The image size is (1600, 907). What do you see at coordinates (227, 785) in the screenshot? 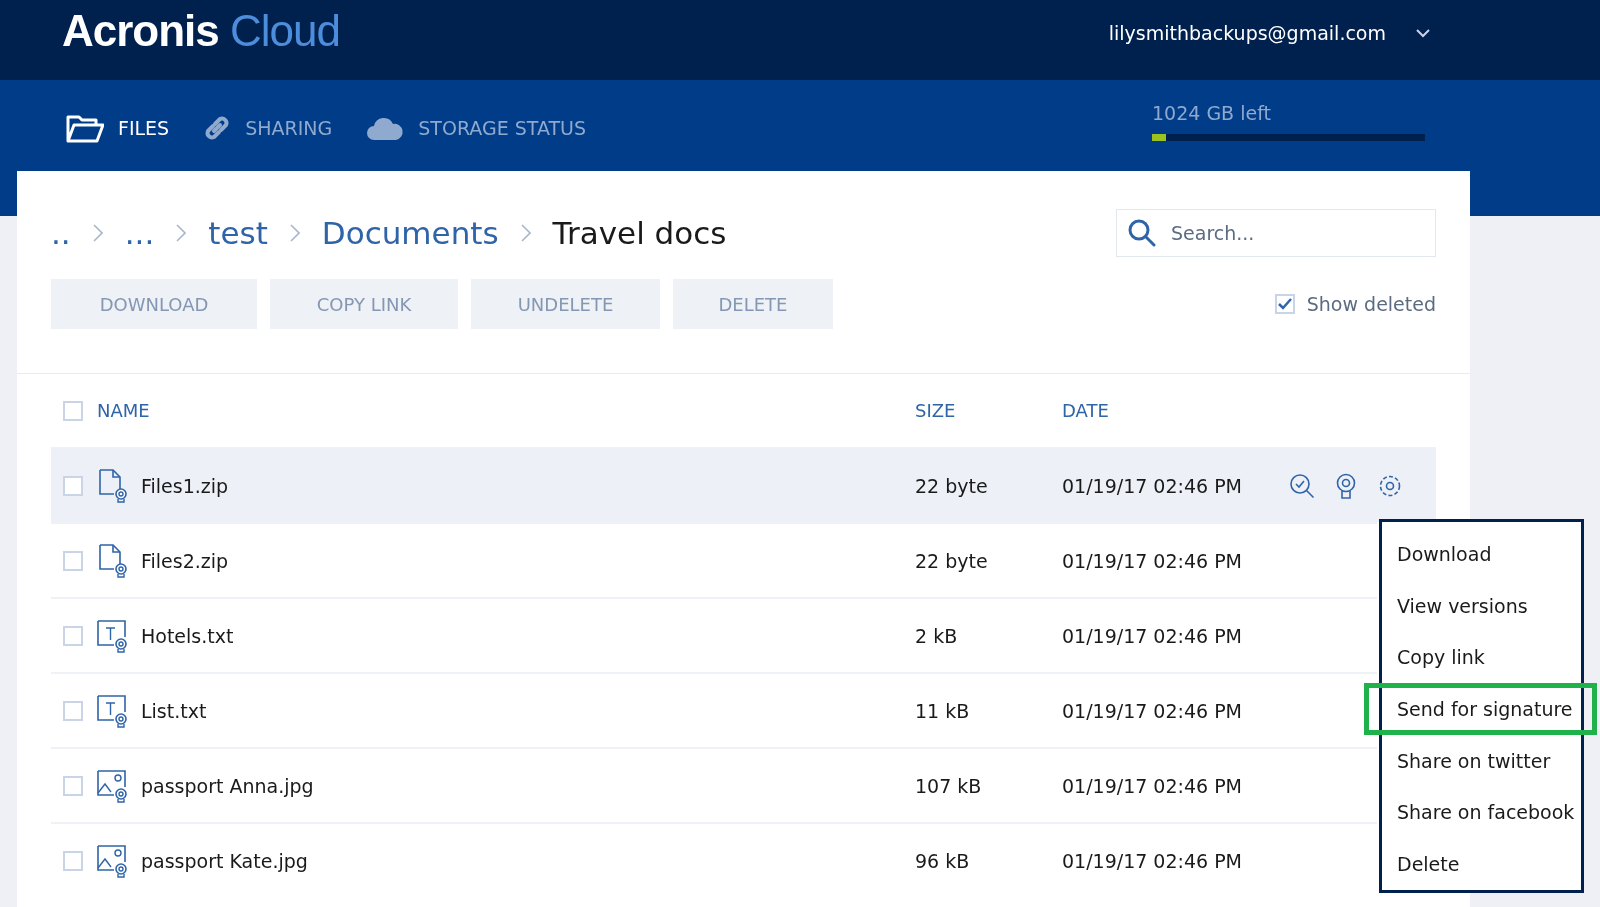
I see `file-name: passport Anna.jpg` at bounding box center [227, 785].